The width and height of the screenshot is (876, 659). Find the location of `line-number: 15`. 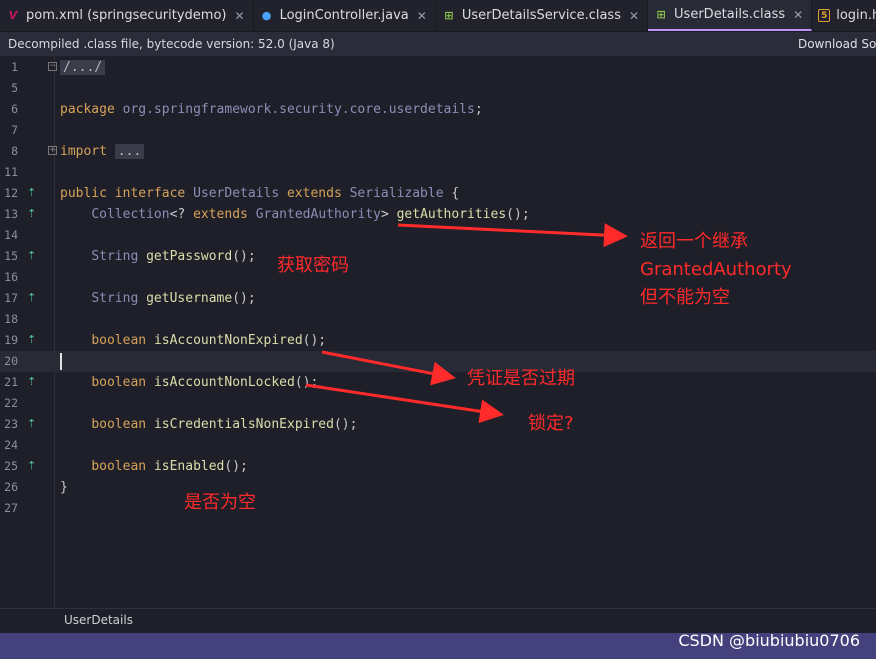

line-number: 15 is located at coordinates (11, 256).